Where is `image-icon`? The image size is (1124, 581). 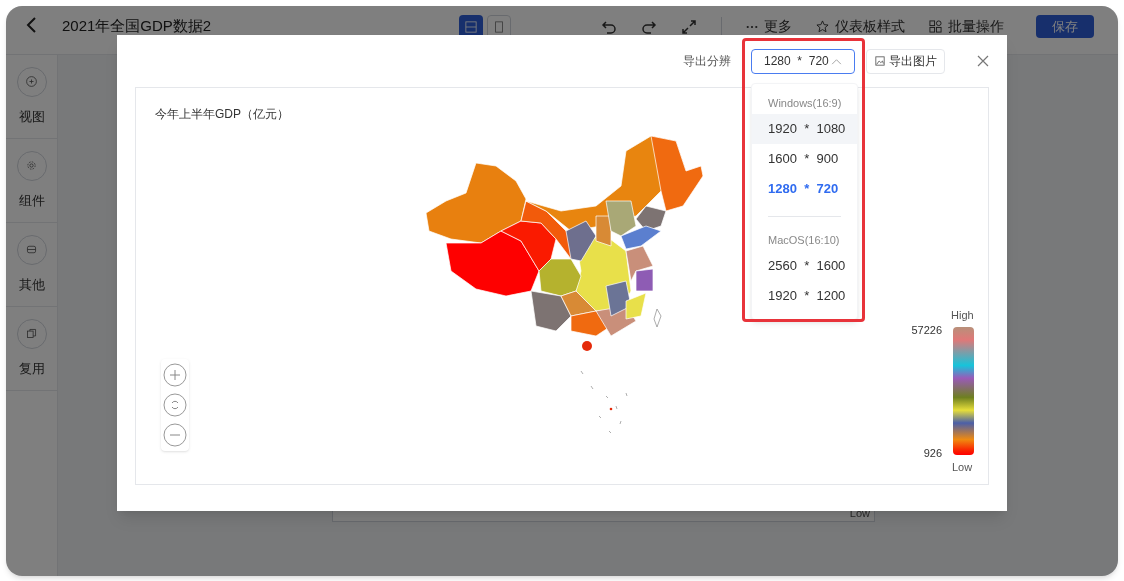 image-icon is located at coordinates (879, 61).